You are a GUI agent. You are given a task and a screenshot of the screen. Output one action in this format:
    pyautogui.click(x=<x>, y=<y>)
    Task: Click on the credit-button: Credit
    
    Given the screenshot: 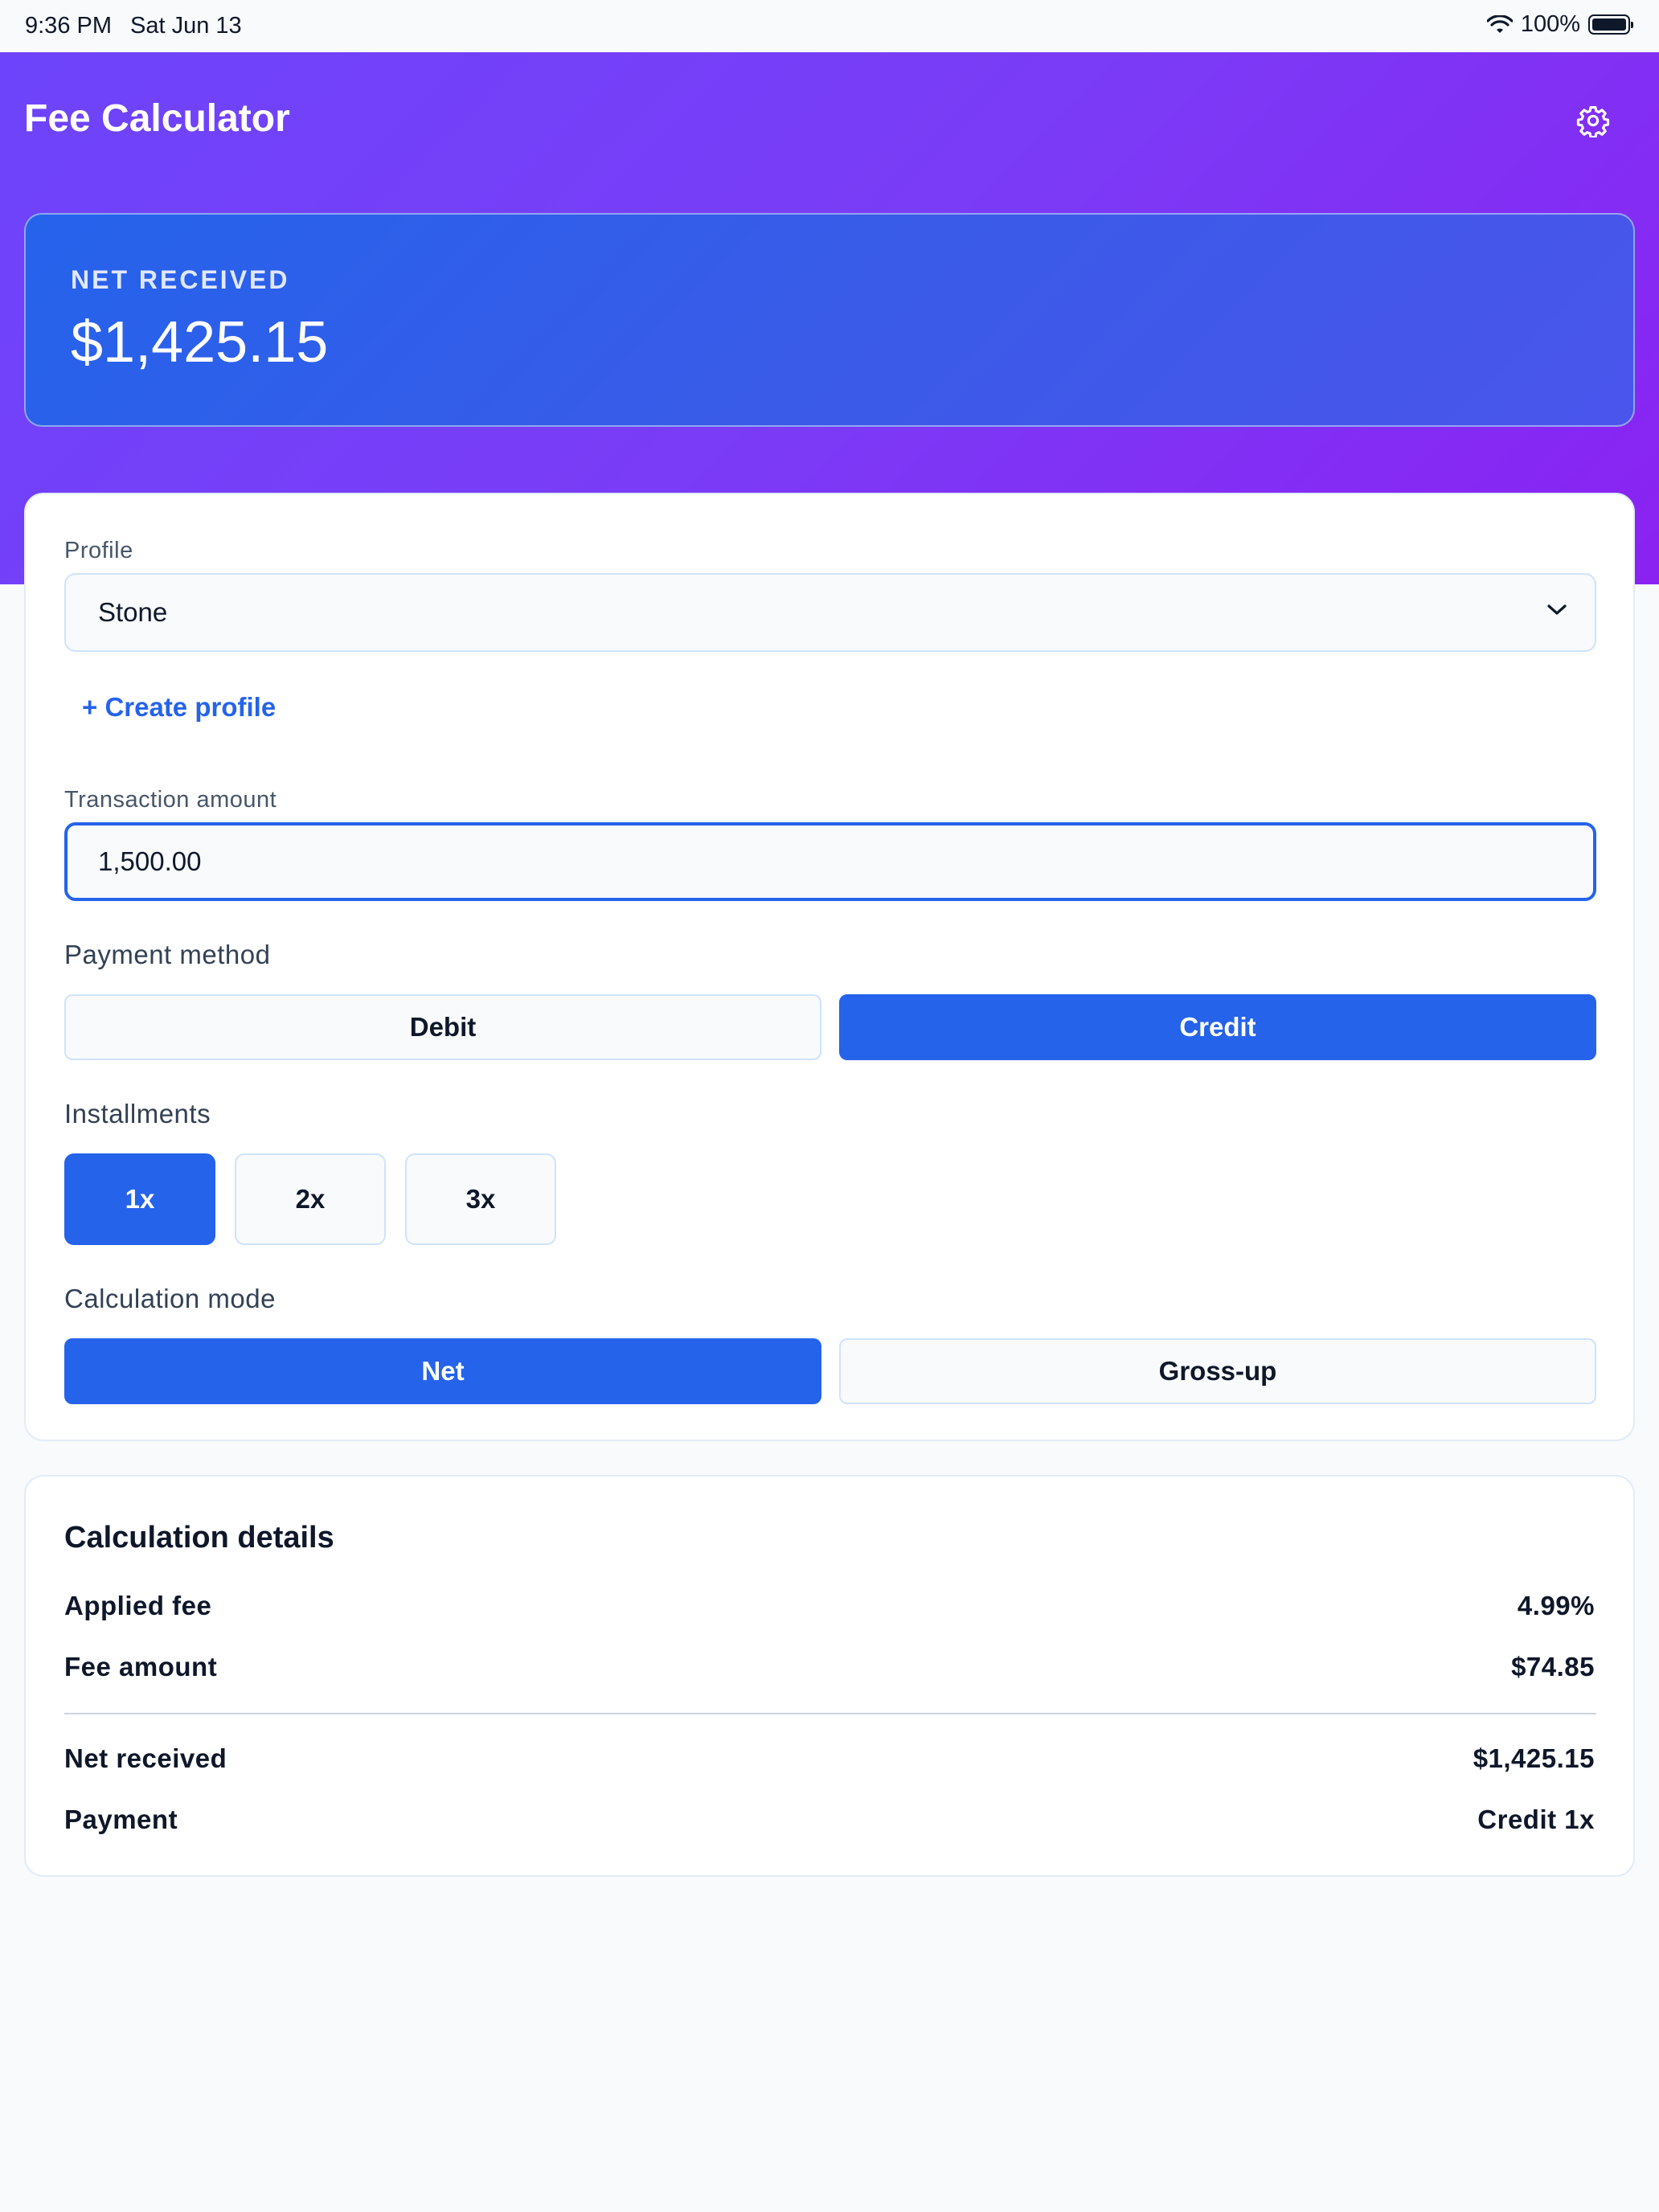 What is the action you would take?
    pyautogui.click(x=1217, y=1027)
    